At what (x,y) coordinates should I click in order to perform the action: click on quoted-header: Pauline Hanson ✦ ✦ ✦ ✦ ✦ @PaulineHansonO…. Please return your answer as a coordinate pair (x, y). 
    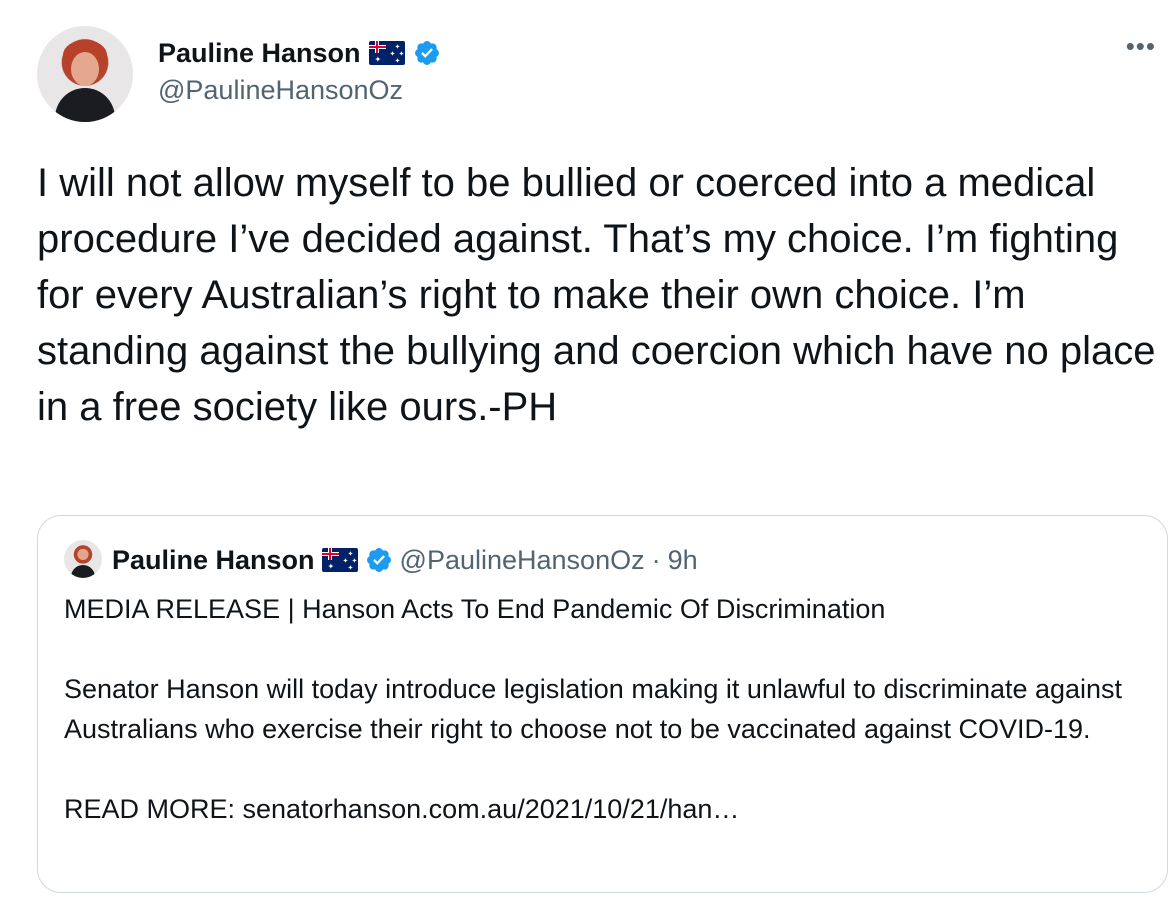
    Looking at the image, I should click on (405, 560).